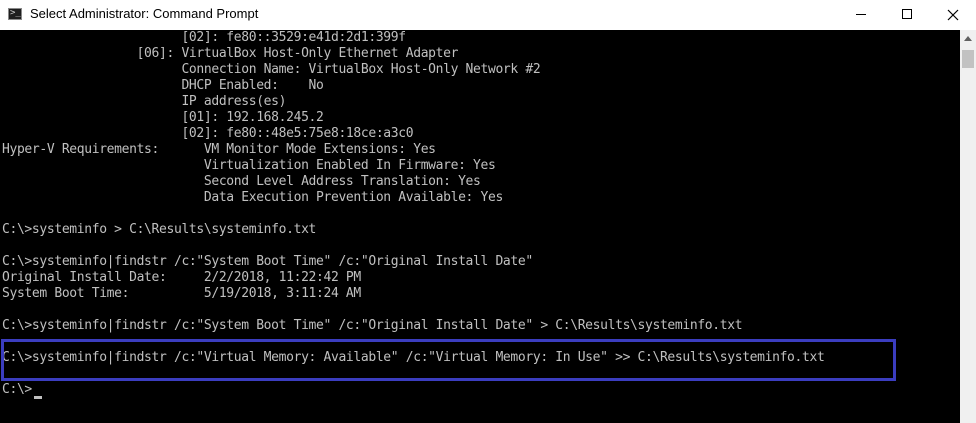  I want to click on scroll-up-button, so click(968, 38).